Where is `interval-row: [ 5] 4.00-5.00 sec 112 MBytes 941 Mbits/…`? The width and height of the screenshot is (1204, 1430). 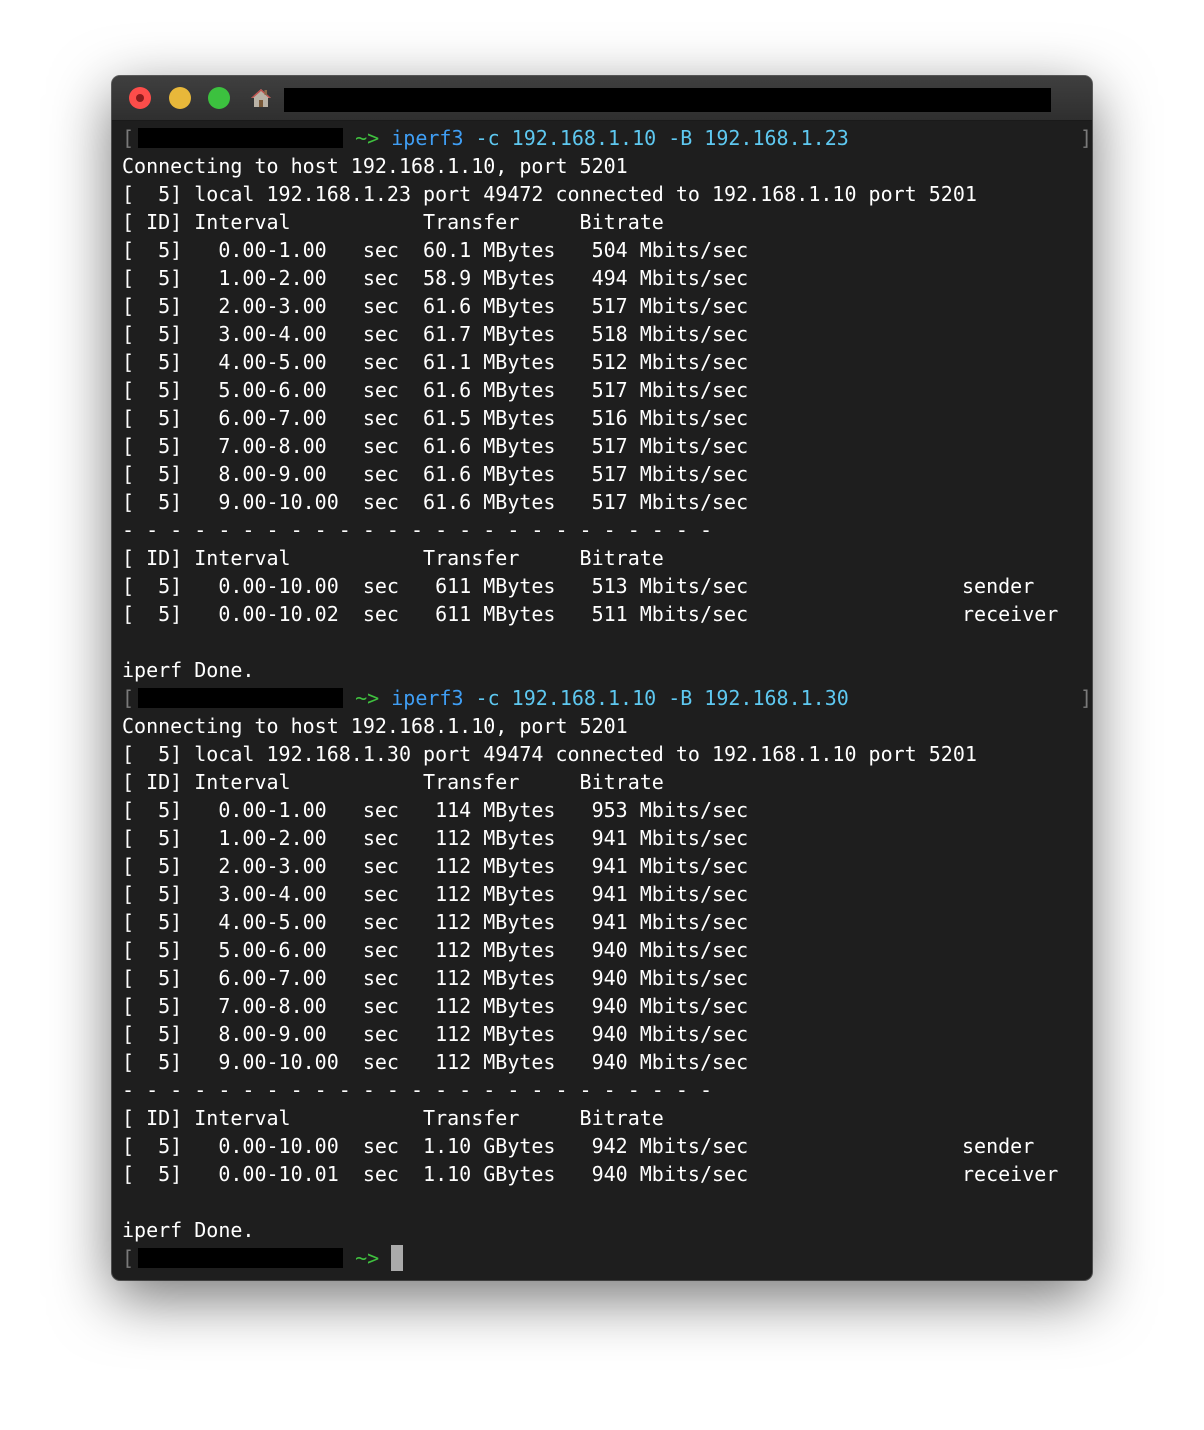
interval-row: [ 5] 4.00-5.00 sec 112 MBytes 941 Mbits/… is located at coordinates (435, 922).